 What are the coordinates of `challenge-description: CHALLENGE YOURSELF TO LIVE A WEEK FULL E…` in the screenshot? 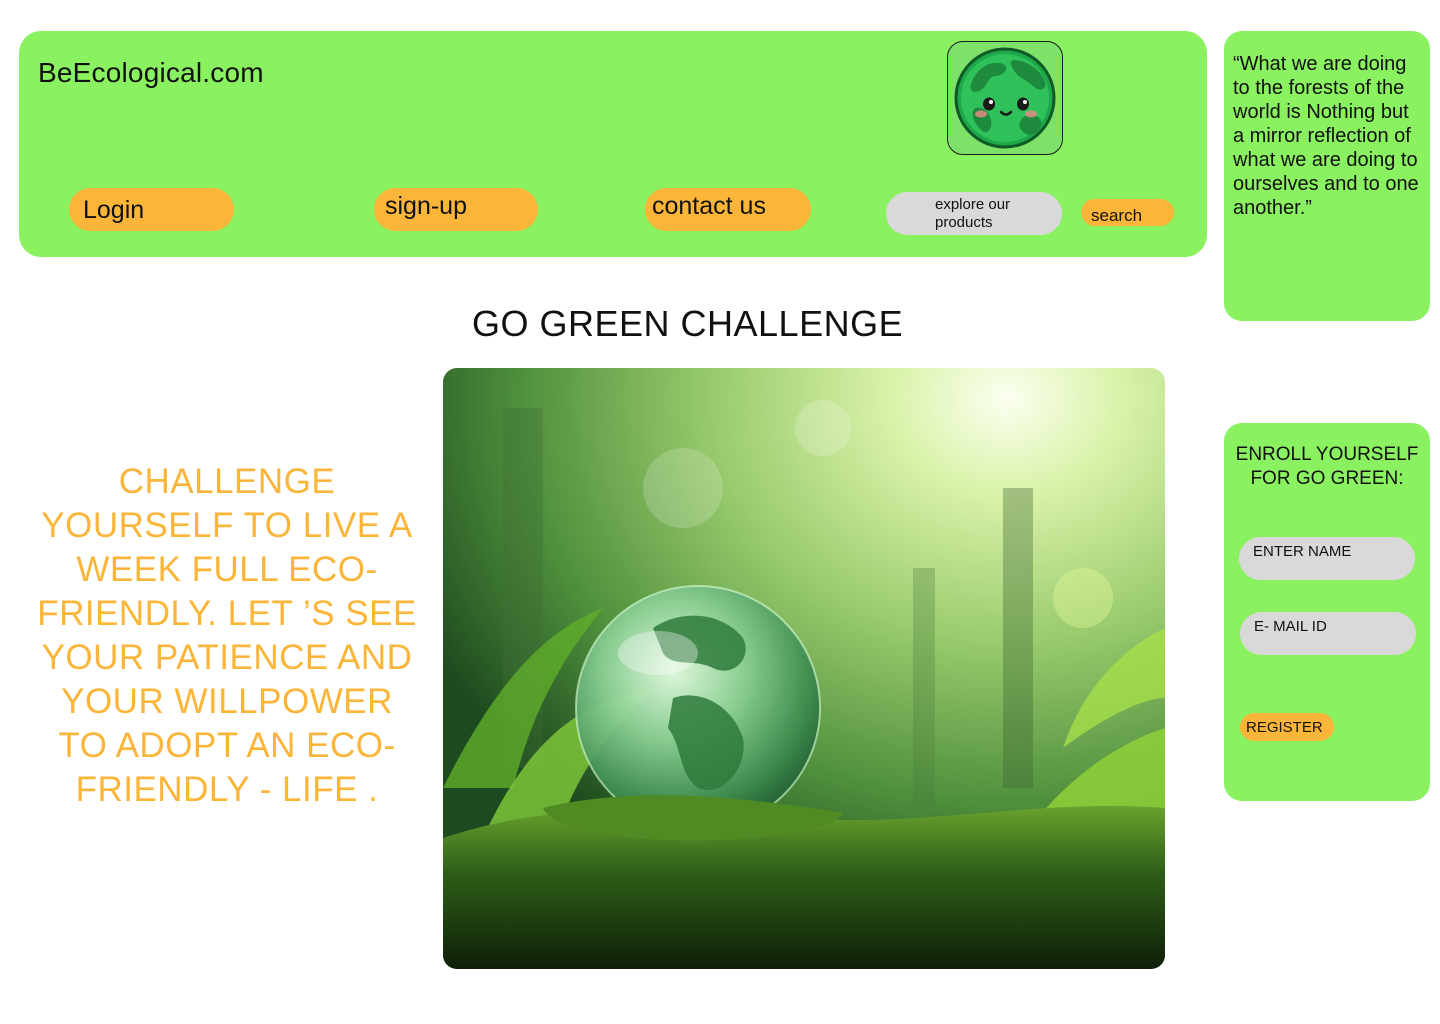 It's located at (227, 635).